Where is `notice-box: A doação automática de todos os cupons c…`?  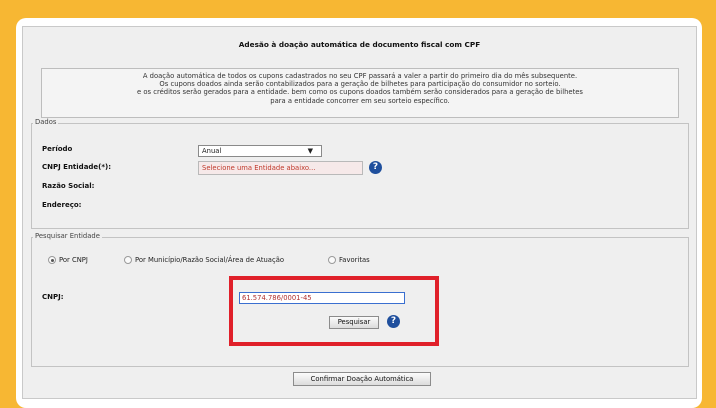 notice-box: A doação automática de todos os cupons c… is located at coordinates (360, 93).